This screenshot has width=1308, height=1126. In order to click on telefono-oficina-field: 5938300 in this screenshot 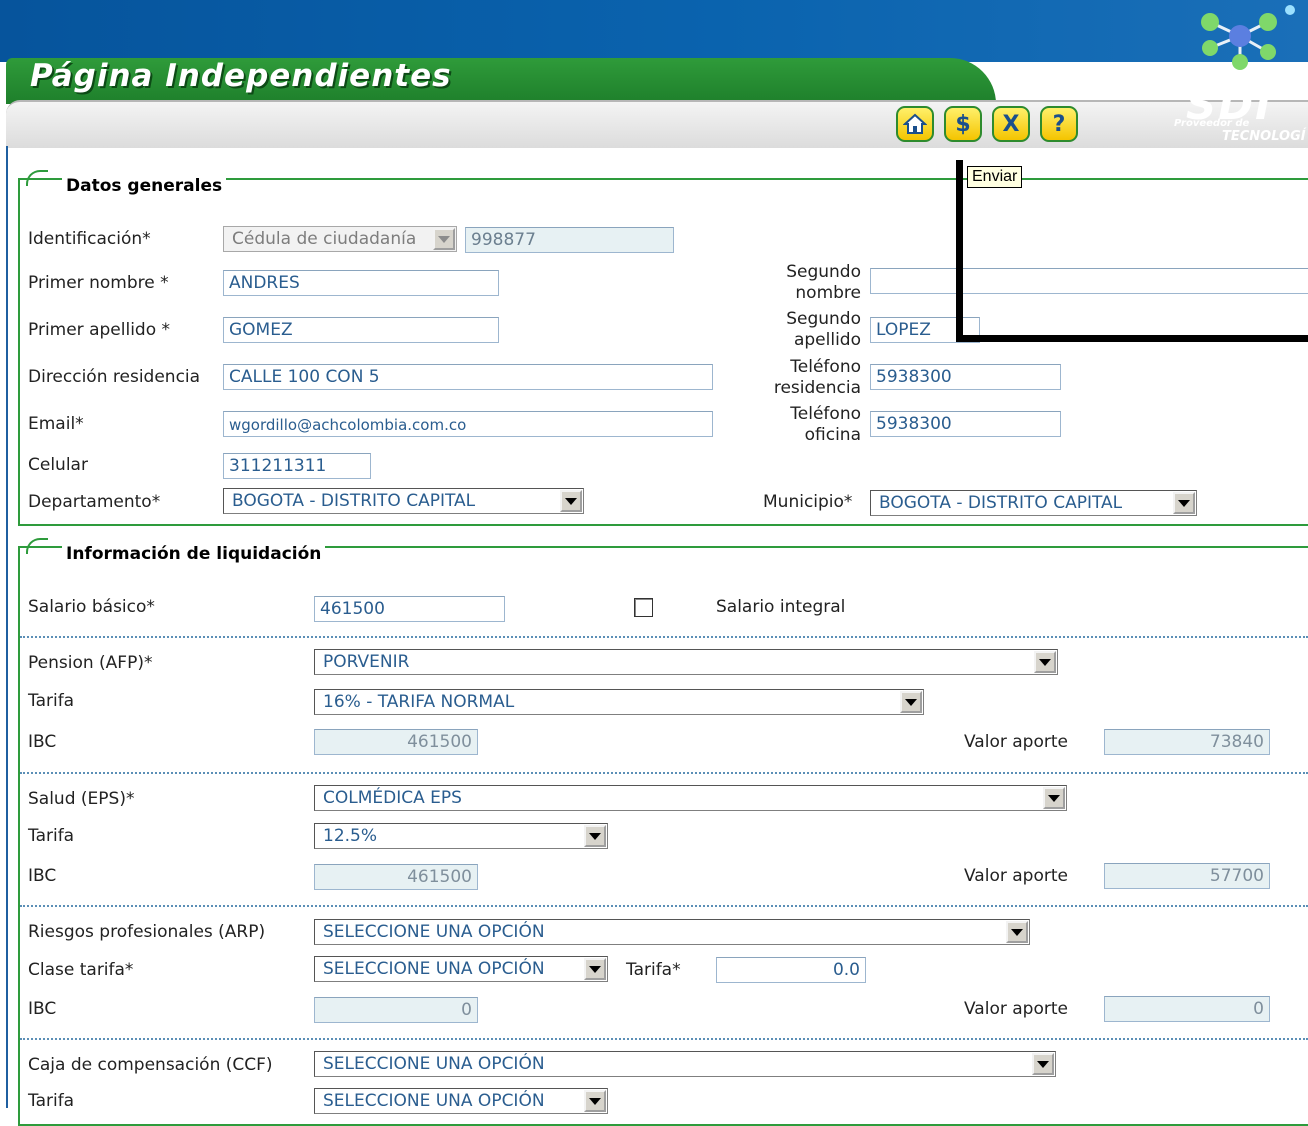, I will do `click(965, 424)`.